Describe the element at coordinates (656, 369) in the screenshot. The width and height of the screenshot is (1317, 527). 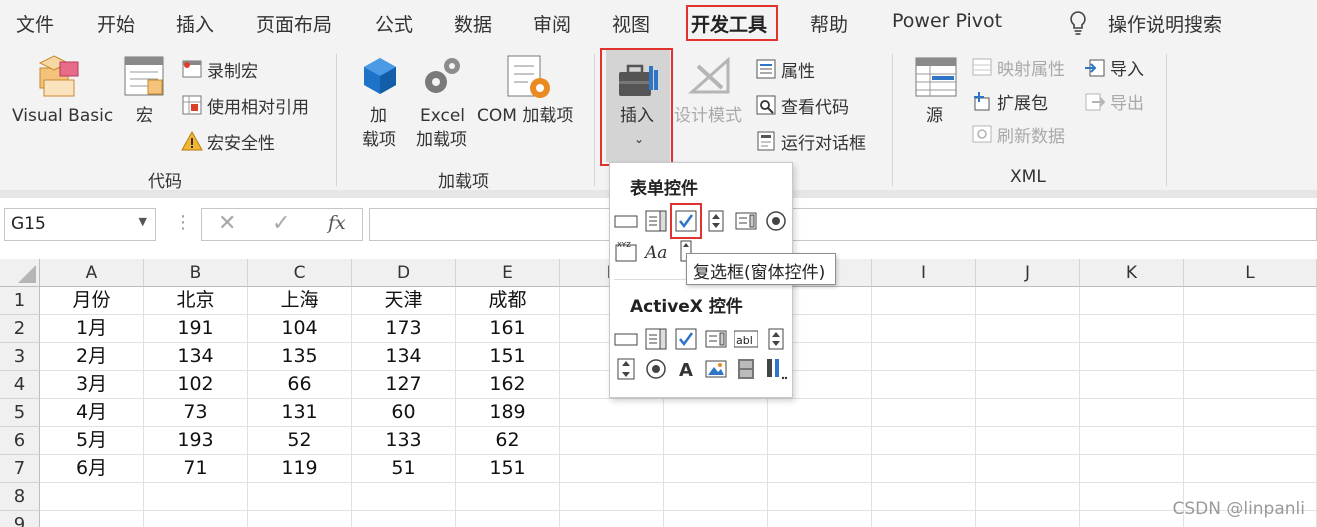
I see `activex-option-button-icon` at that location.